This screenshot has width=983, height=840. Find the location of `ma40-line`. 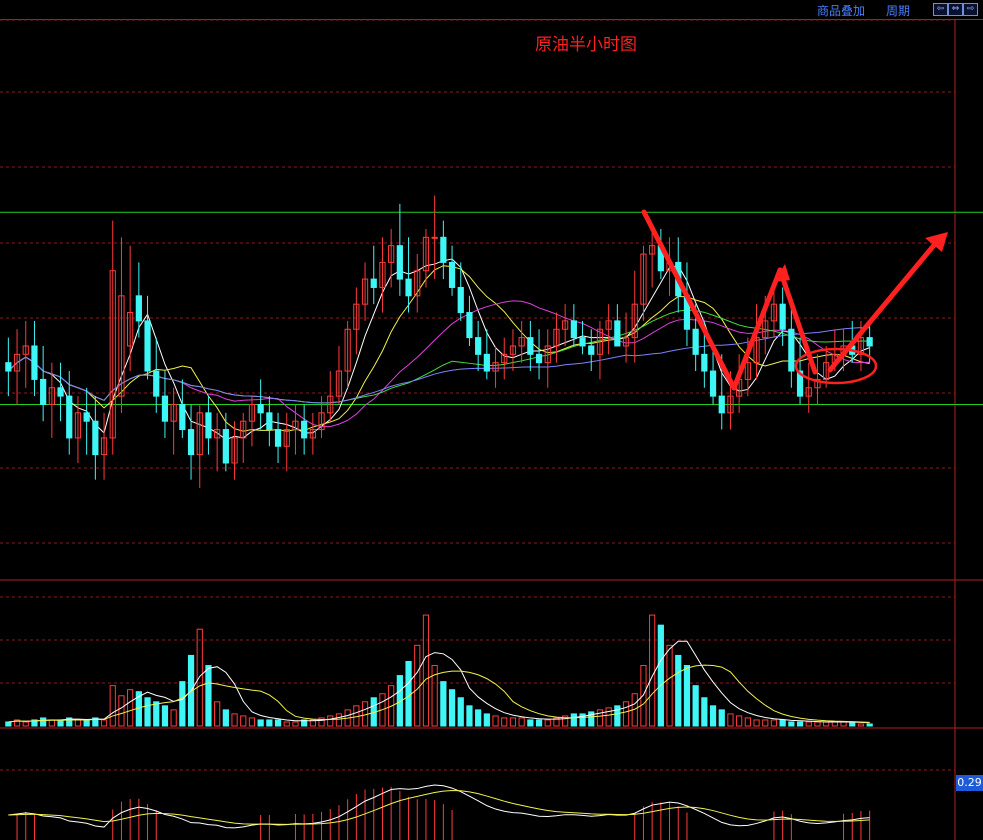

ma40-line is located at coordinates (439, 356).